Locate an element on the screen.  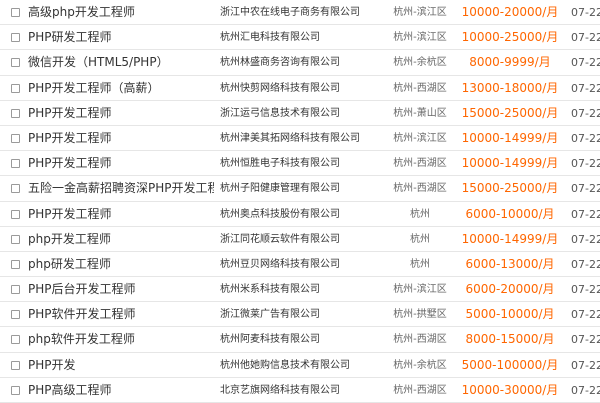
company-name-link: 杭州豆贝网络科技有限公司 is located at coordinates (280, 264).